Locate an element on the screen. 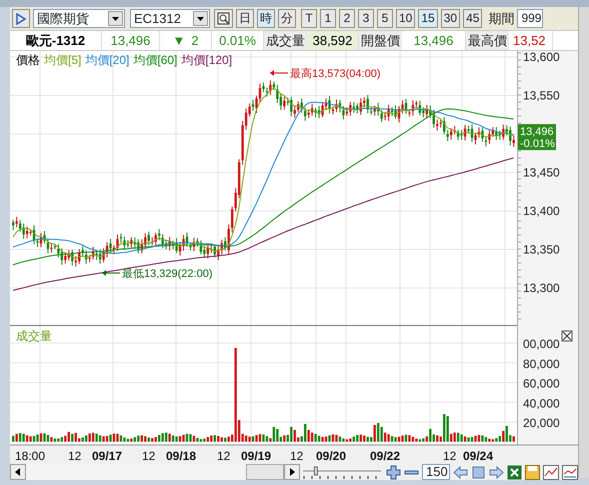 This screenshot has width=589, height=485. down-arrow-icon: ▼ is located at coordinates (179, 40).